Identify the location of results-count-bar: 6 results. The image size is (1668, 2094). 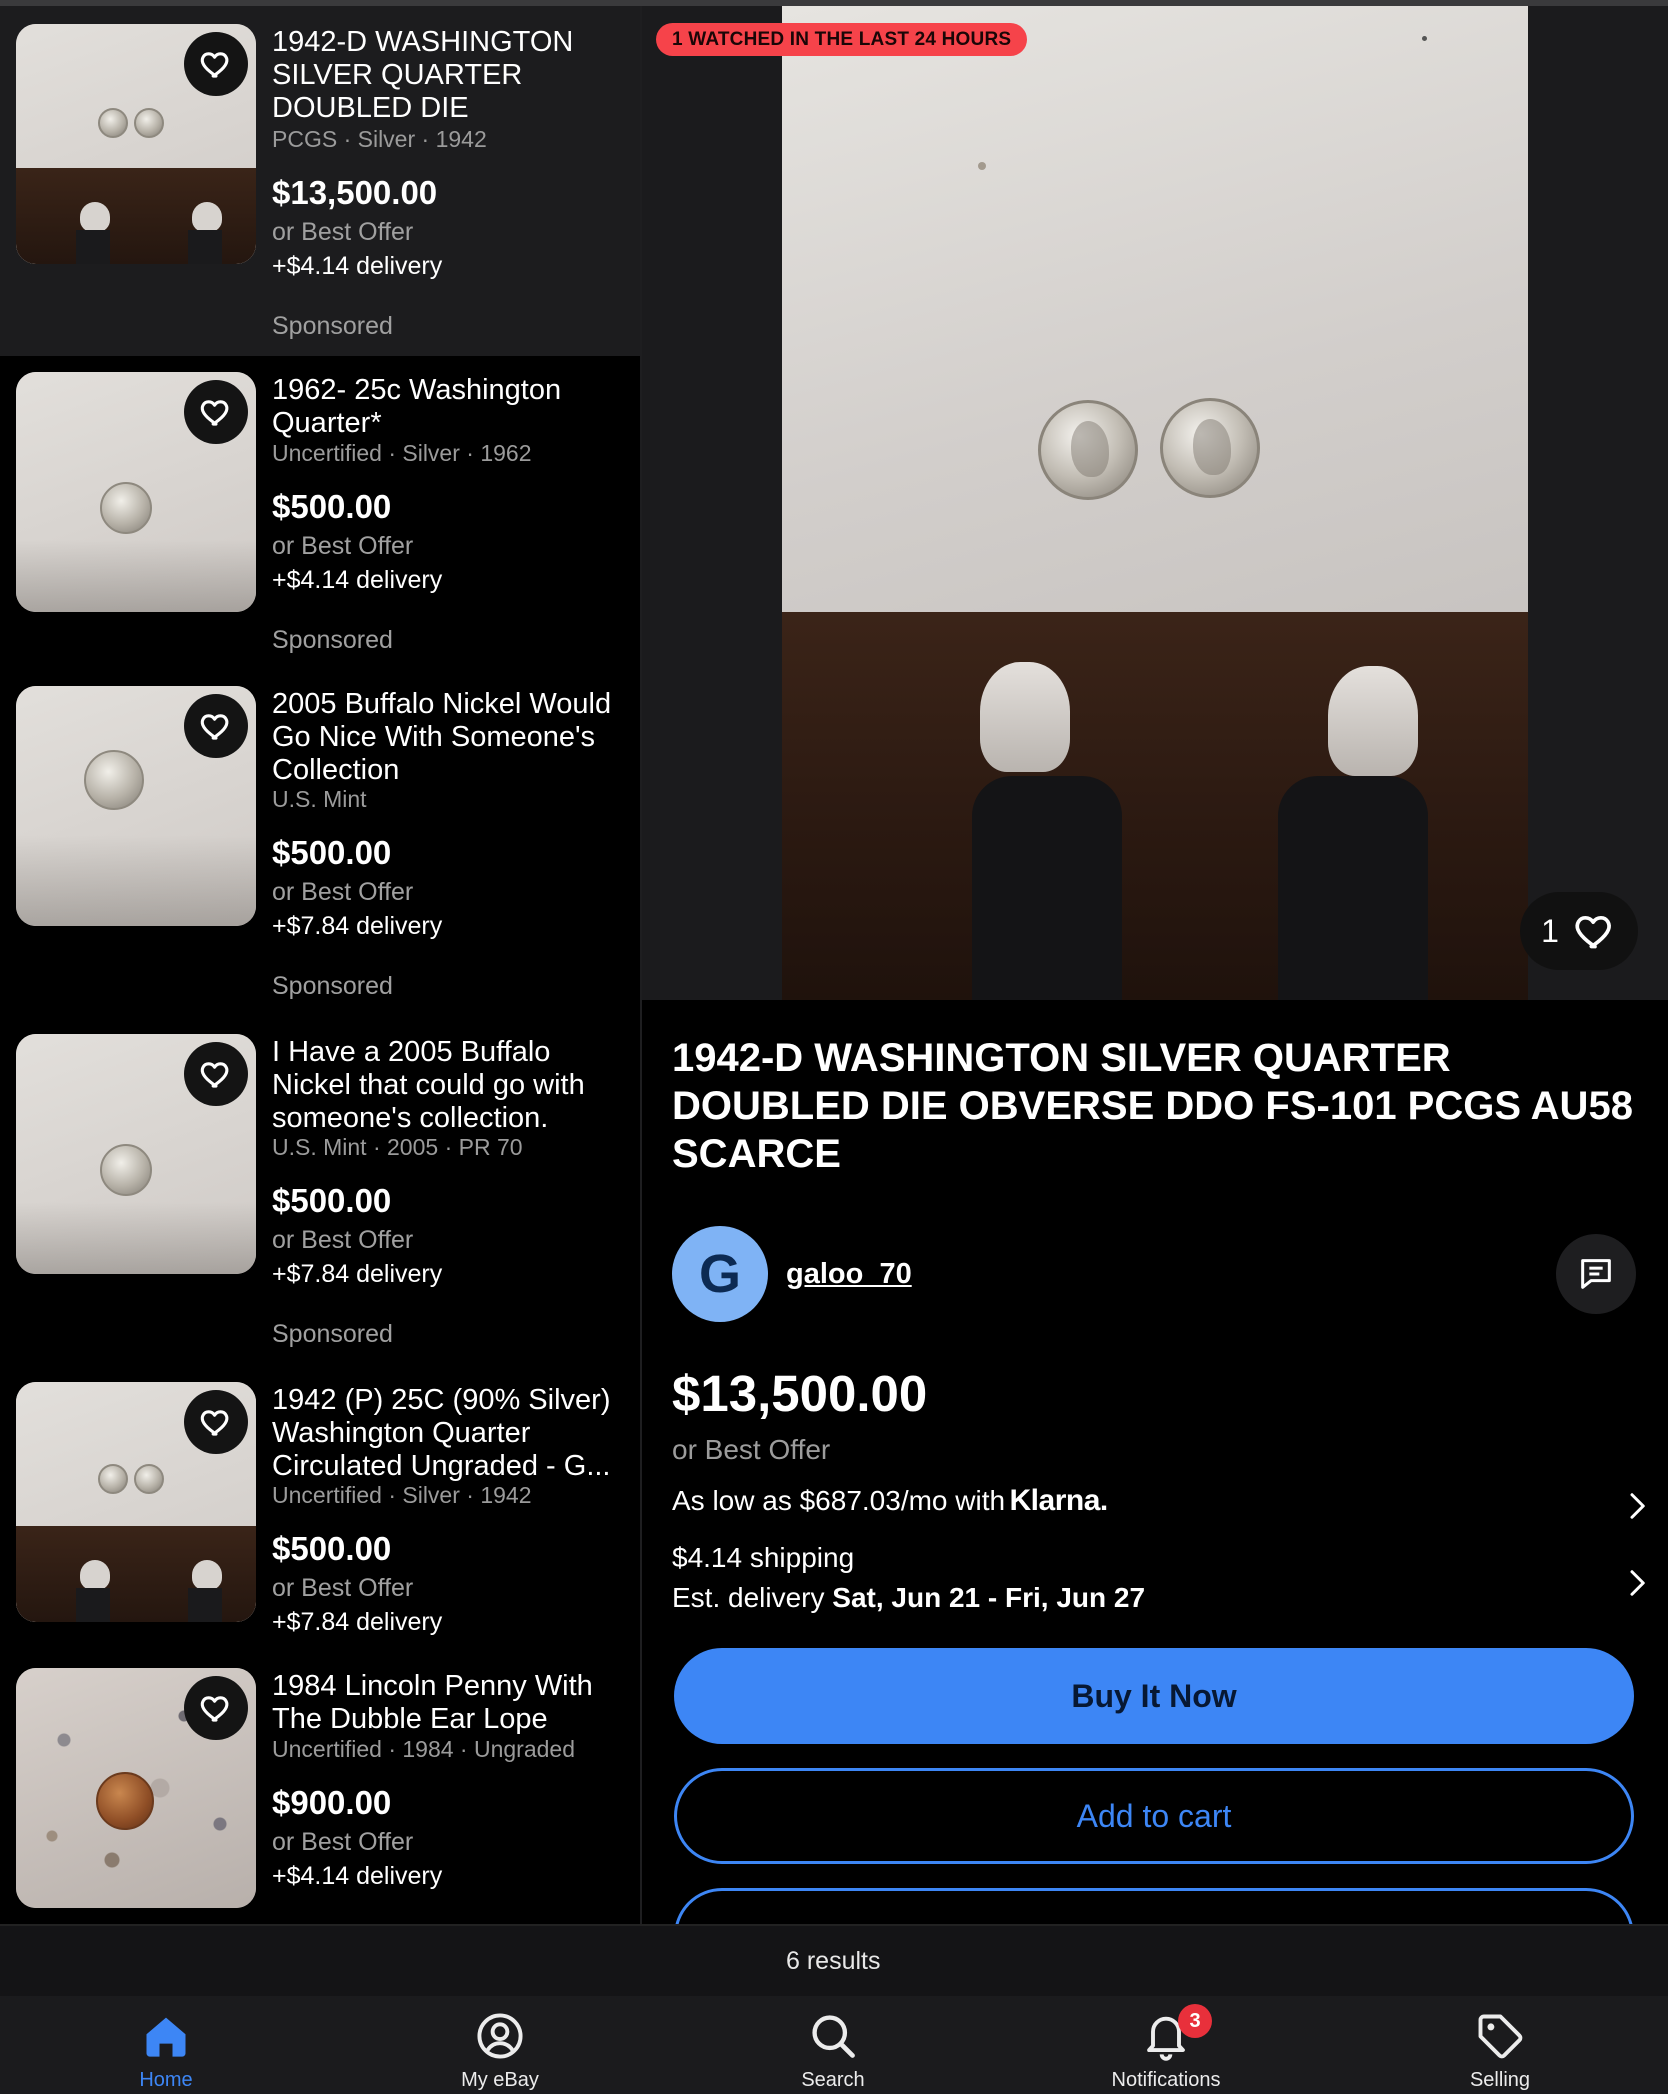
(834, 1960).